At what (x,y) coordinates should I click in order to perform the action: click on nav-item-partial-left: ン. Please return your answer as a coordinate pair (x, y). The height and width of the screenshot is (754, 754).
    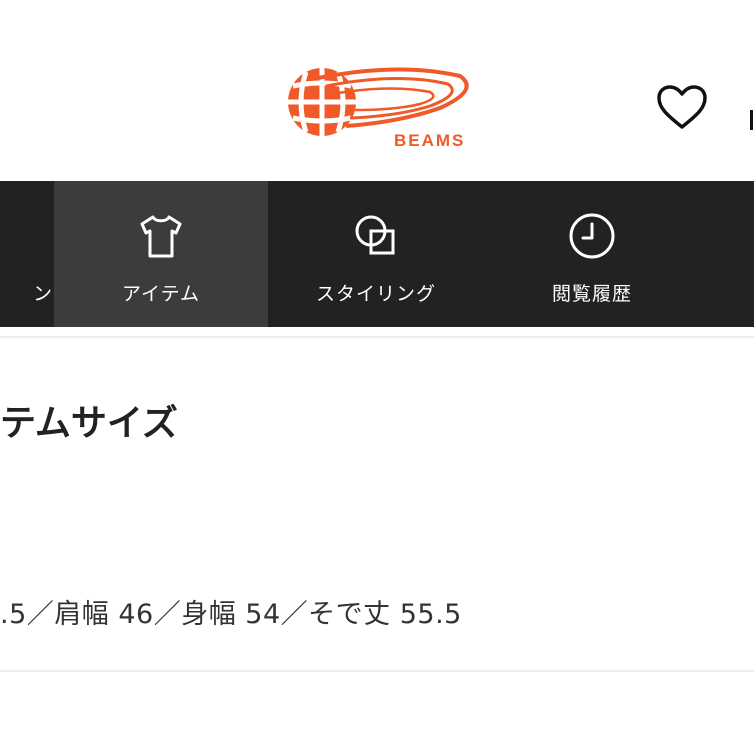
    Looking at the image, I should click on (26, 254).